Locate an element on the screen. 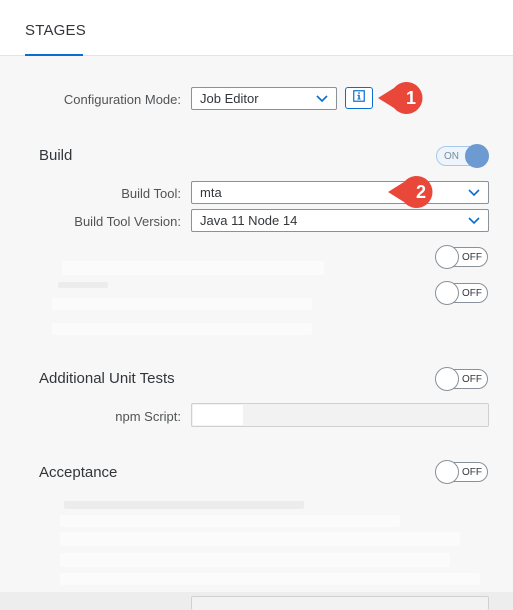 This screenshot has height=610, width=513. build-section-title: Build is located at coordinates (56, 155).